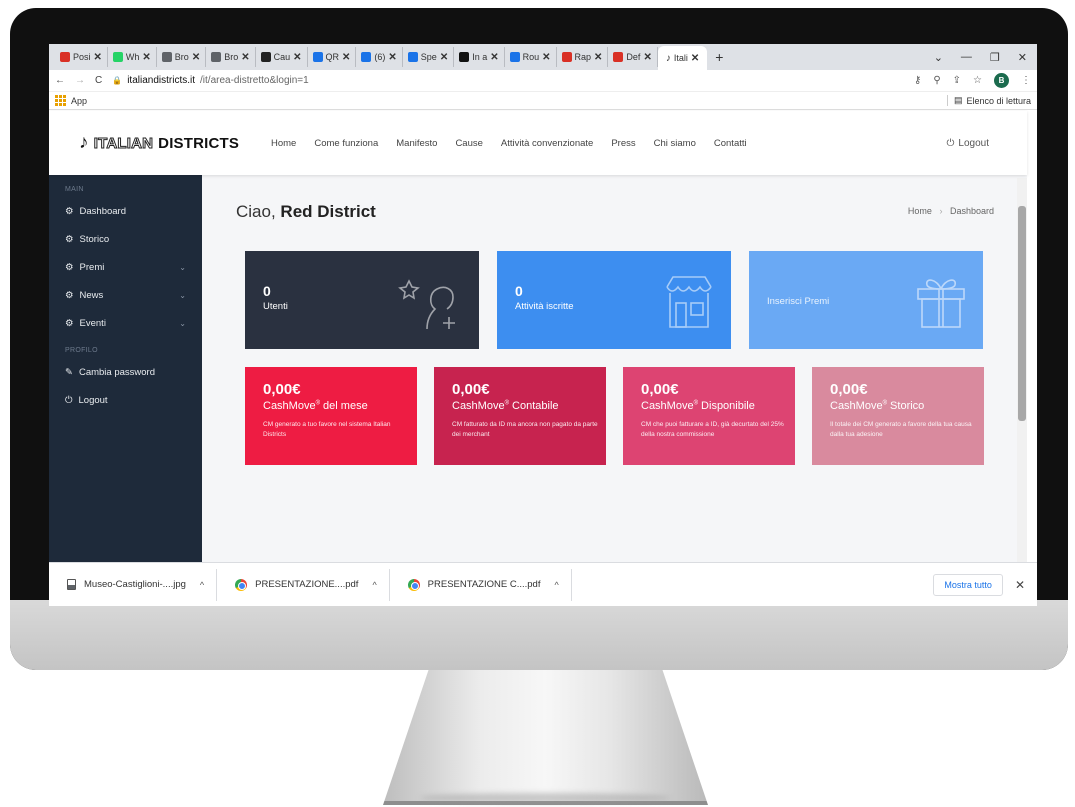 The image size is (1075, 807). I want to click on nav-link: Attività convenzionate, so click(547, 143).